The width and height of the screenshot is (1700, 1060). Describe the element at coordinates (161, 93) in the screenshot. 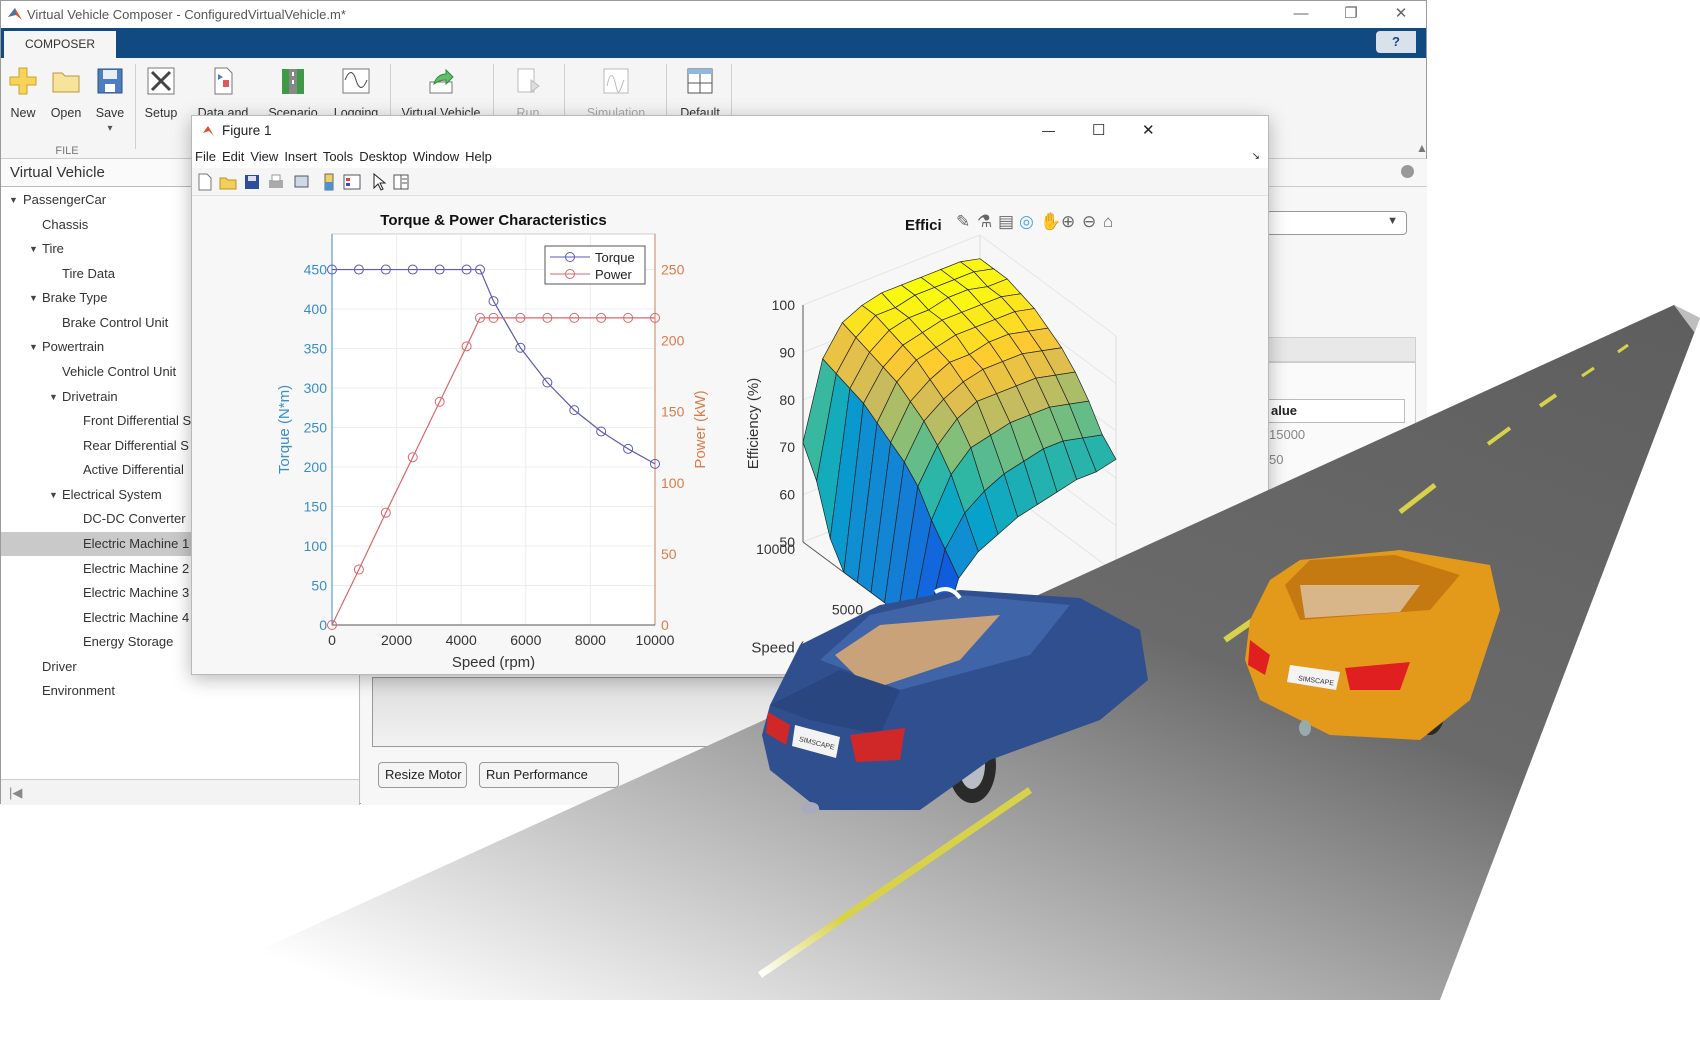

I see `setup-button: Setup` at that location.